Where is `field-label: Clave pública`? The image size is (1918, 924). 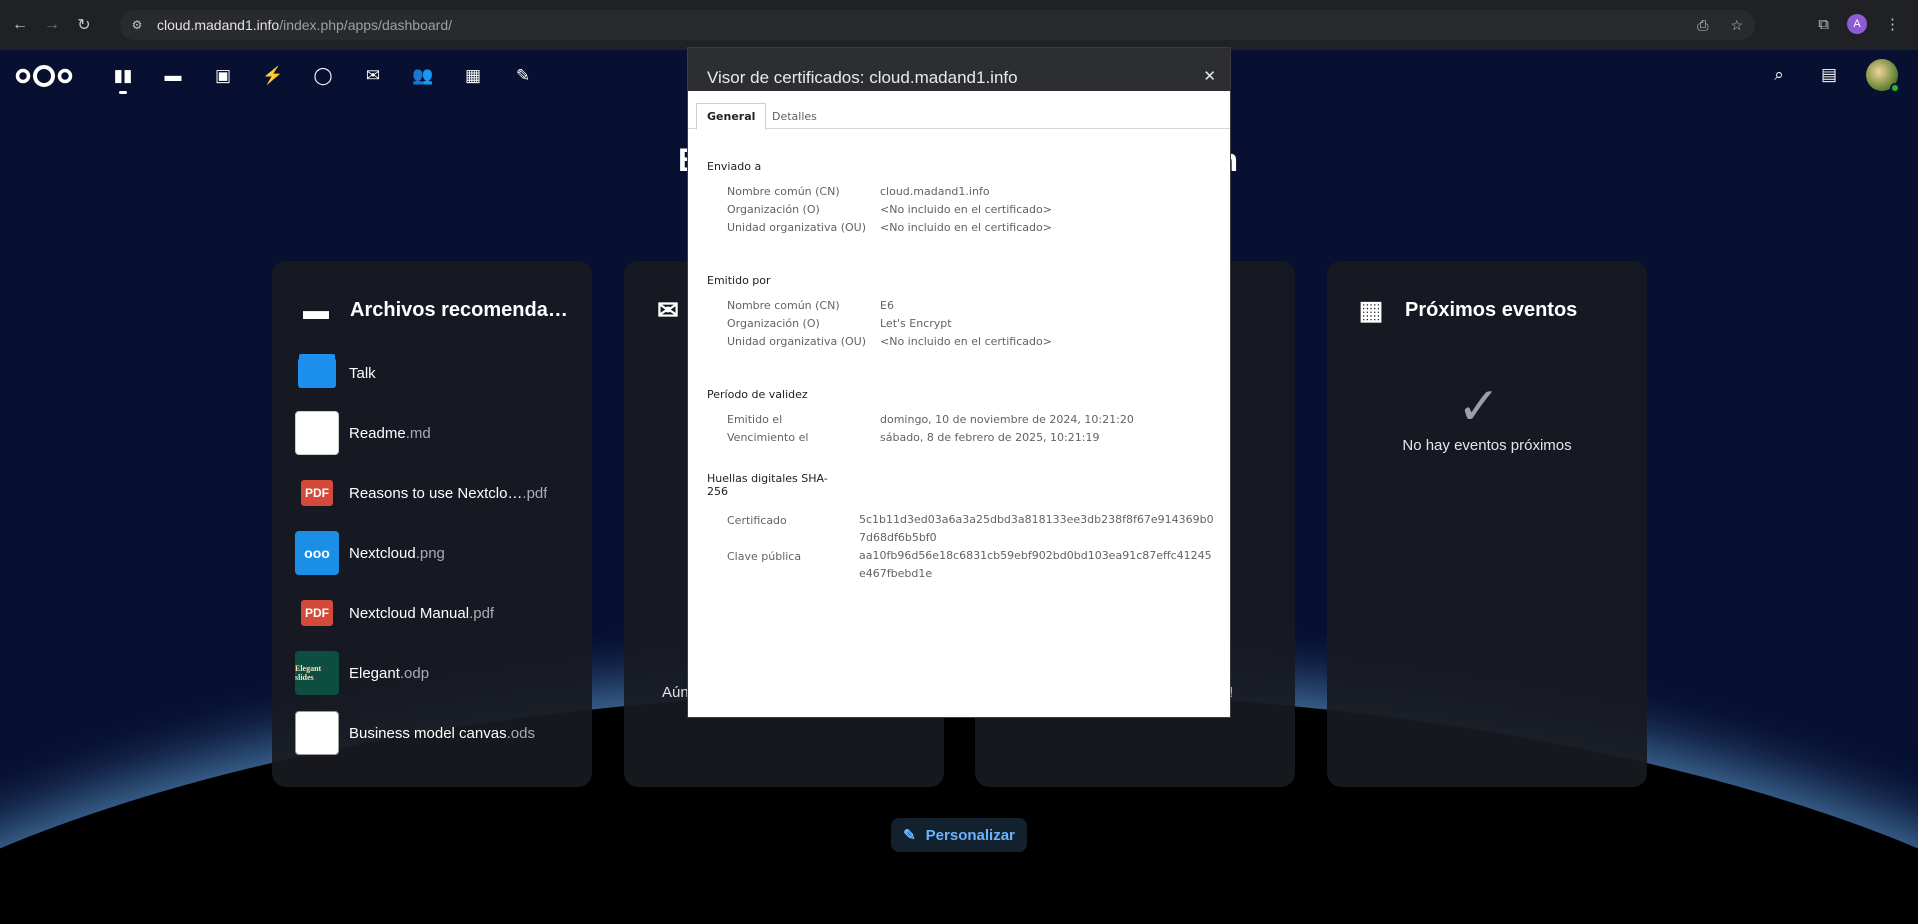 field-label: Clave pública is located at coordinates (764, 556).